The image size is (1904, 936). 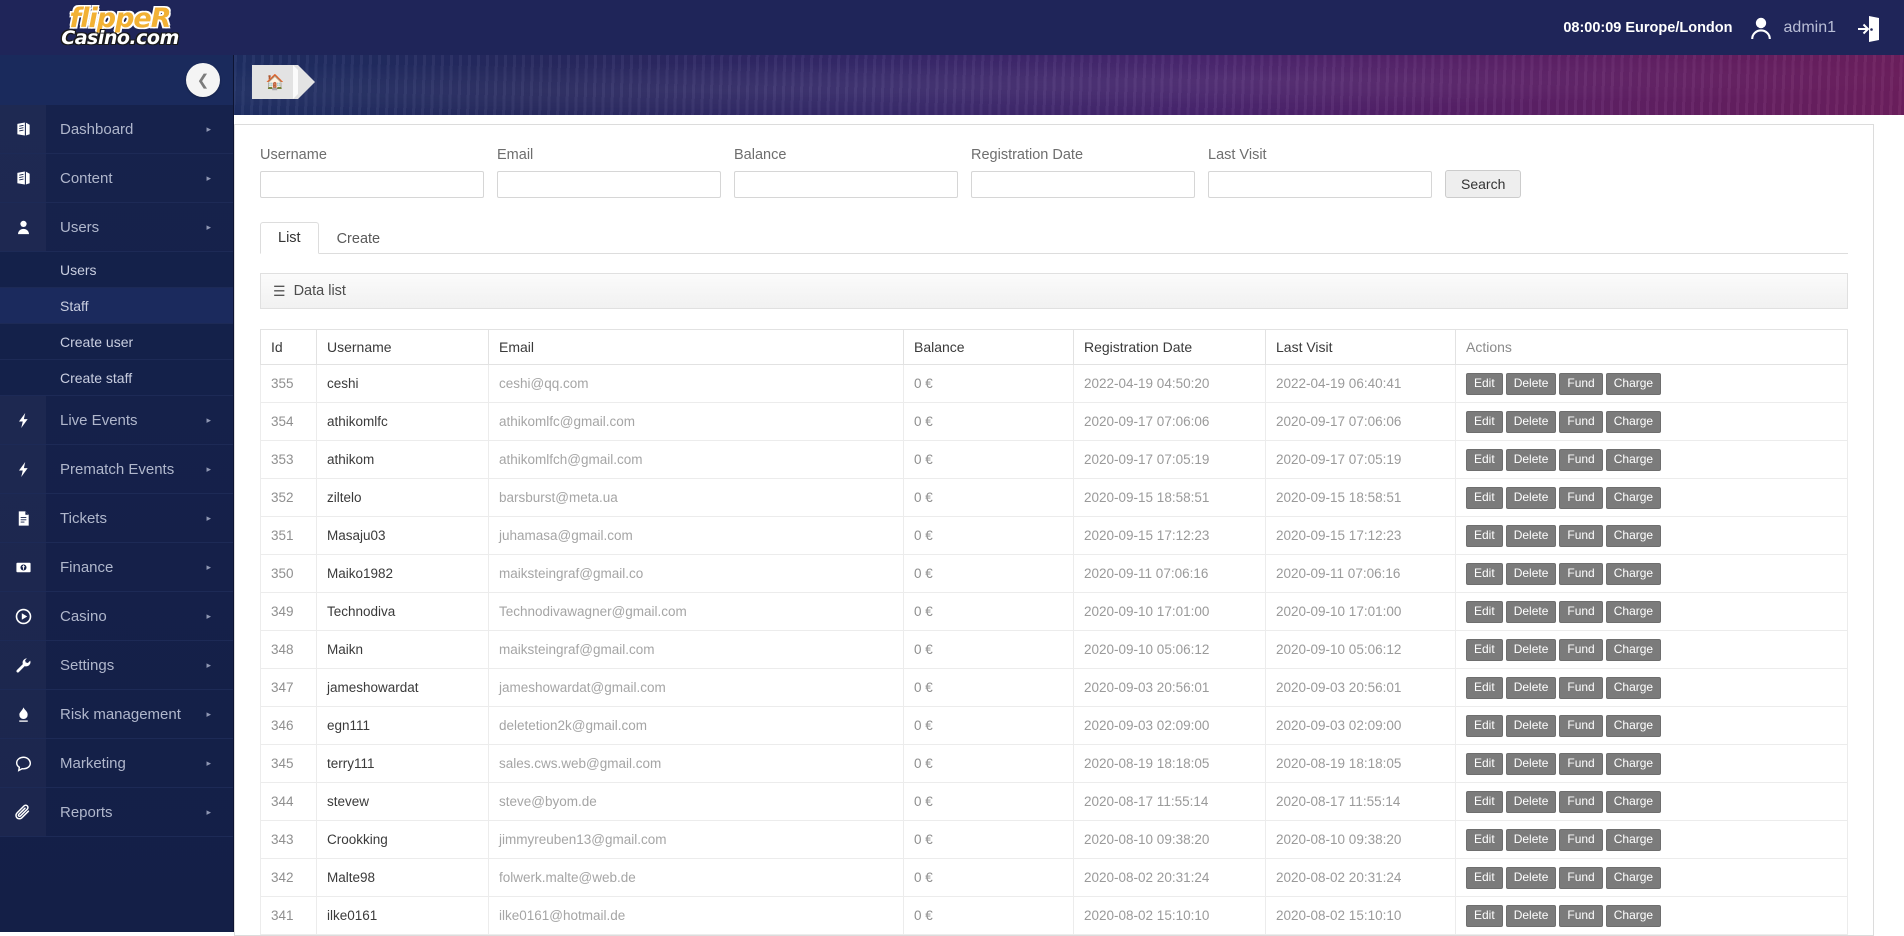 I want to click on cell-last-visit: 2020-09-03 02:09:00, so click(x=1360, y=725).